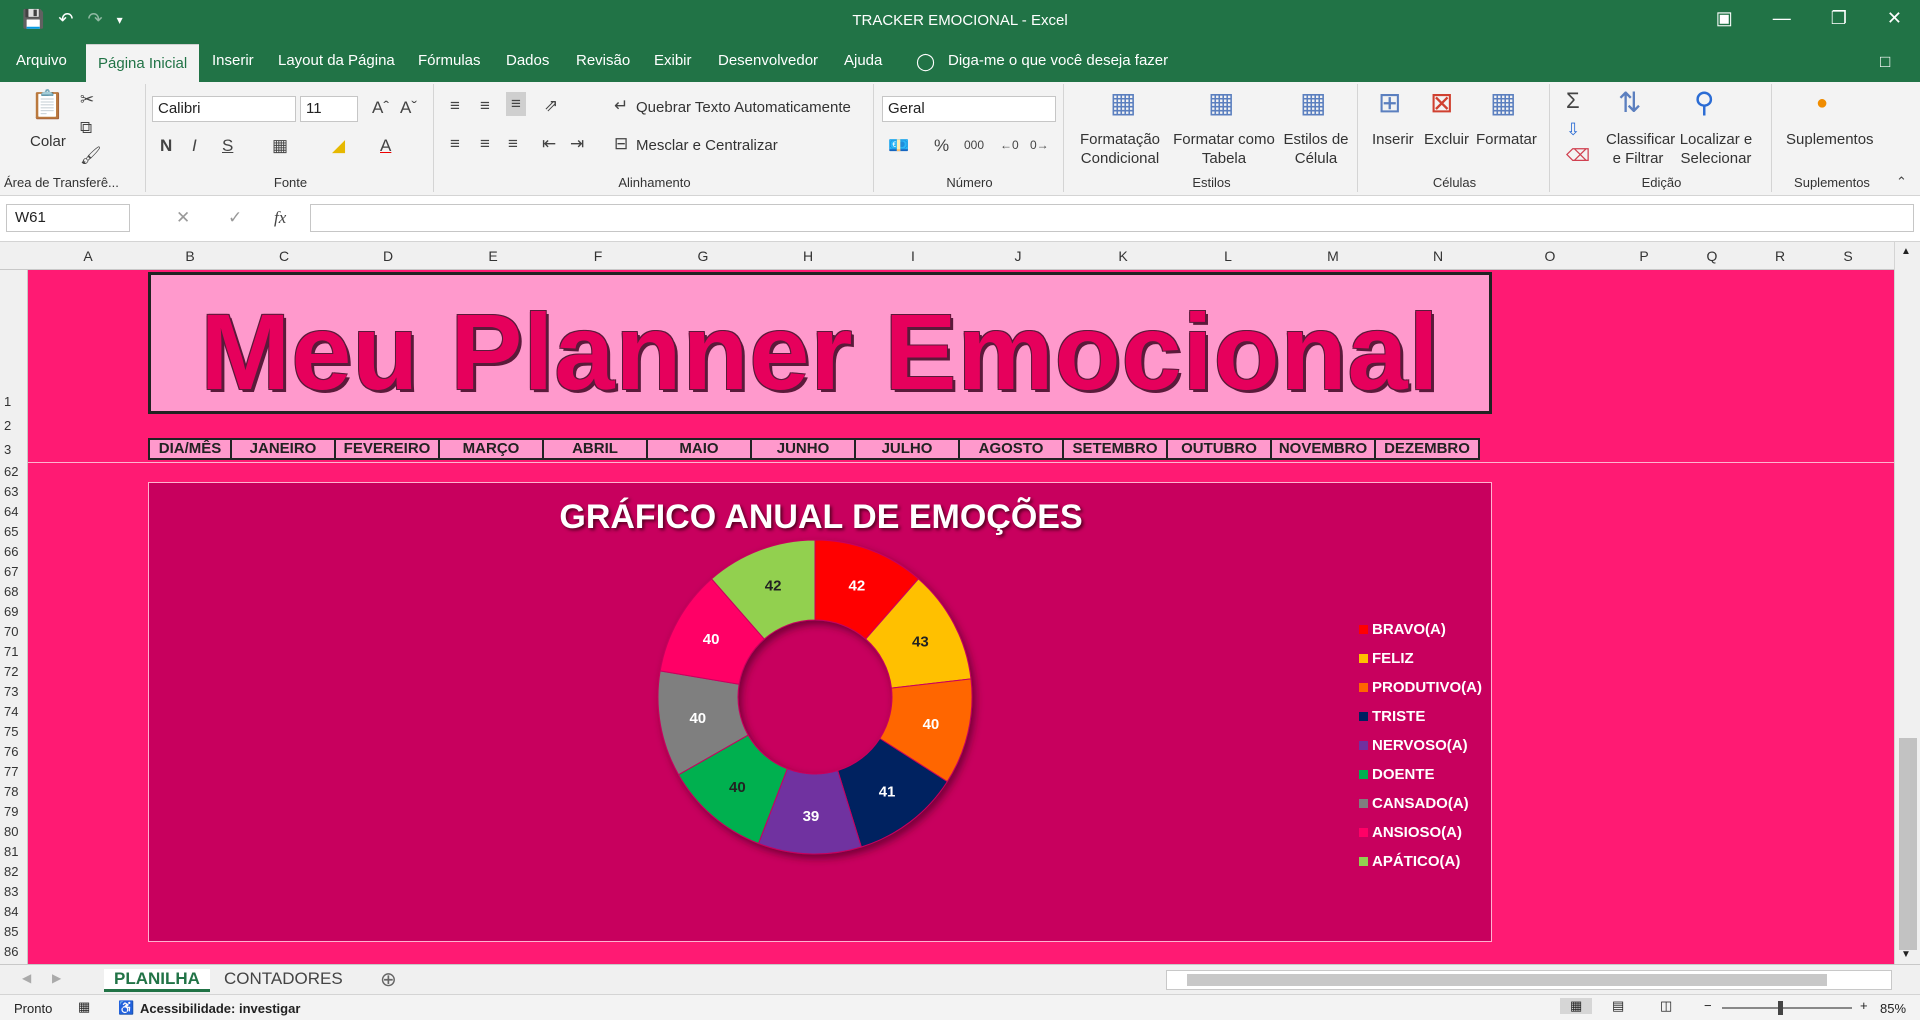 This screenshot has width=1920, height=1020. I want to click on row-header: 73, so click(14, 691).